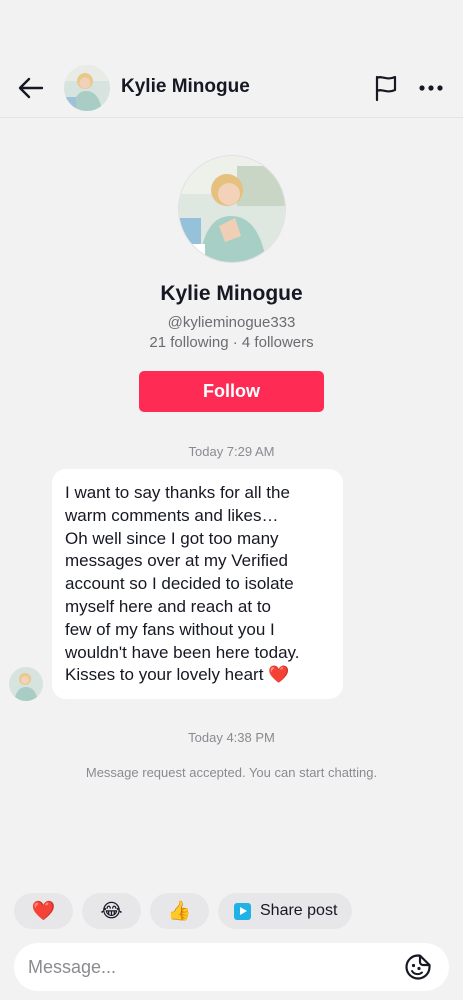 The height and width of the screenshot is (1000, 463). I want to click on share-post-button: Share post, so click(285, 911).